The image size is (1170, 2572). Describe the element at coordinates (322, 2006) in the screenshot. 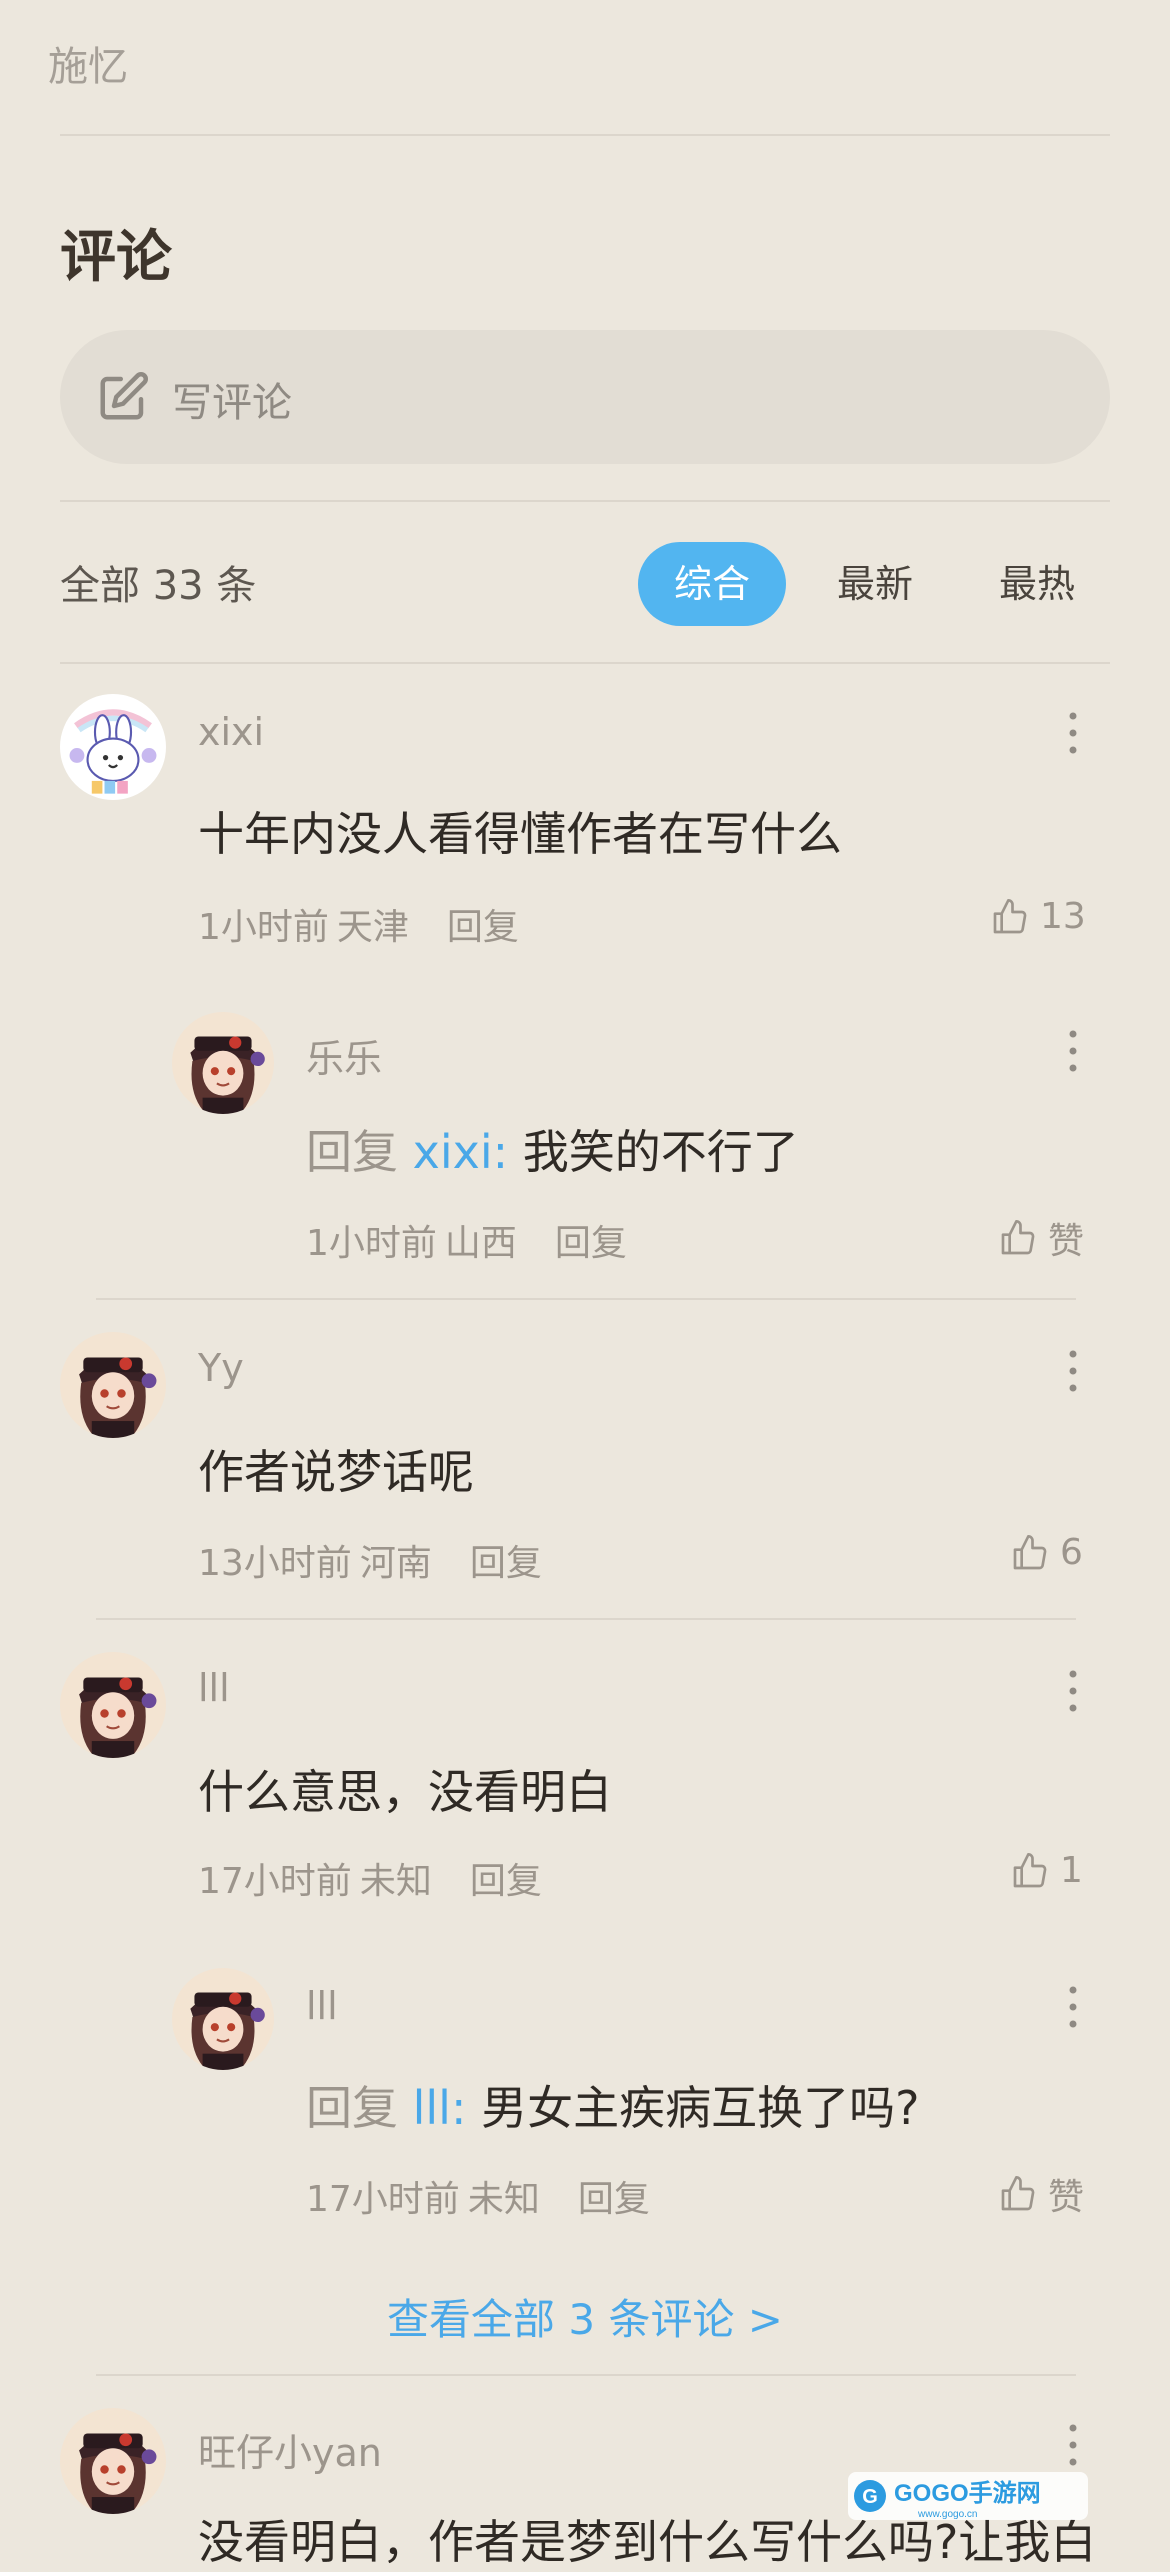

I see `reply-username: lll` at that location.